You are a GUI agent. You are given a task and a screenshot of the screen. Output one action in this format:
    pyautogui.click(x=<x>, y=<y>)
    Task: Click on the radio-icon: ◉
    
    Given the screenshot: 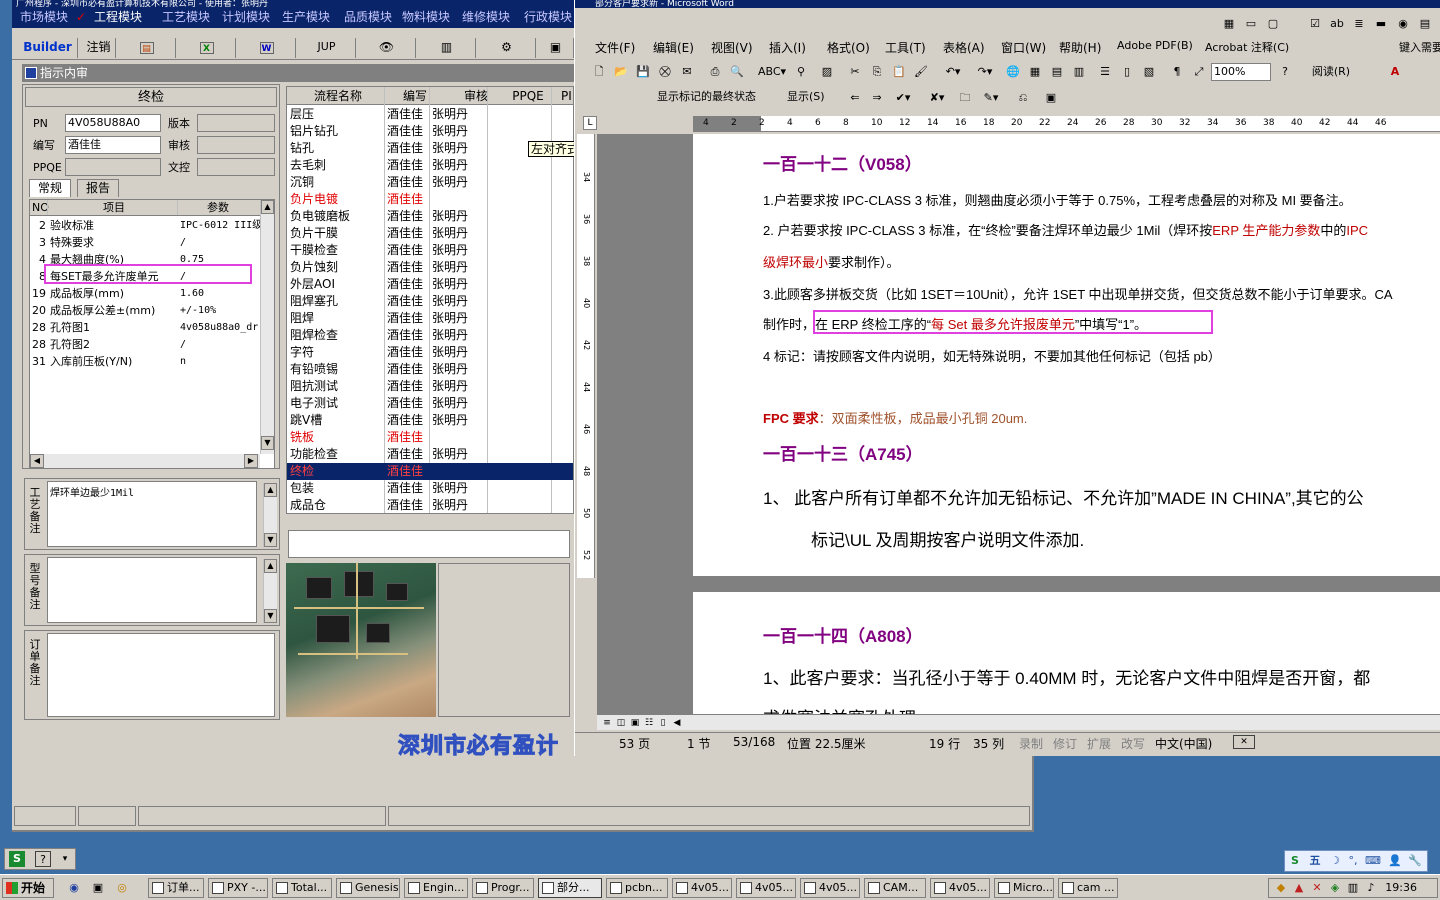 What is the action you would take?
    pyautogui.click(x=1403, y=24)
    